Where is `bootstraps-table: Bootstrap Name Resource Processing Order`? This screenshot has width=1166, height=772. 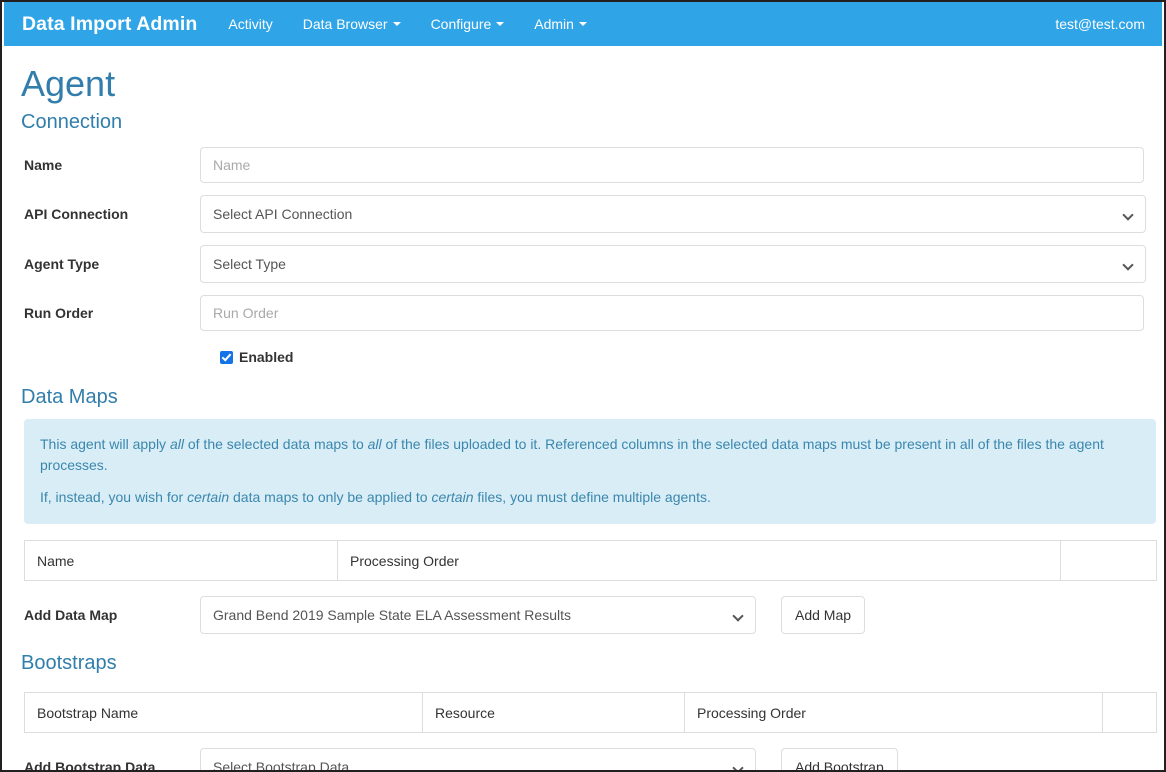 bootstraps-table: Bootstrap Name Resource Processing Order is located at coordinates (590, 712).